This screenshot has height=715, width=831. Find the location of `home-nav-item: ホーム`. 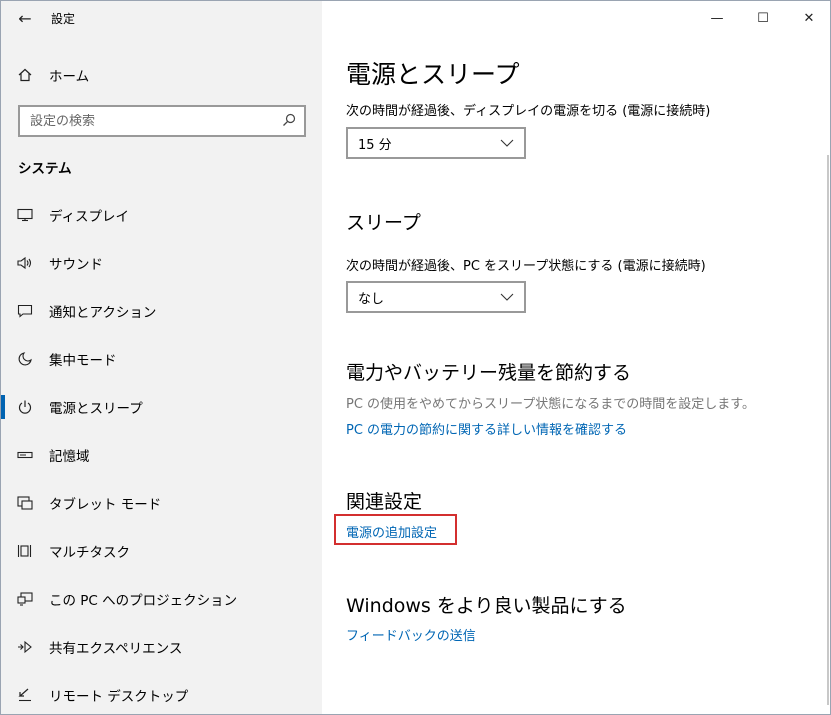

home-nav-item: ホーム is located at coordinates (161, 75).